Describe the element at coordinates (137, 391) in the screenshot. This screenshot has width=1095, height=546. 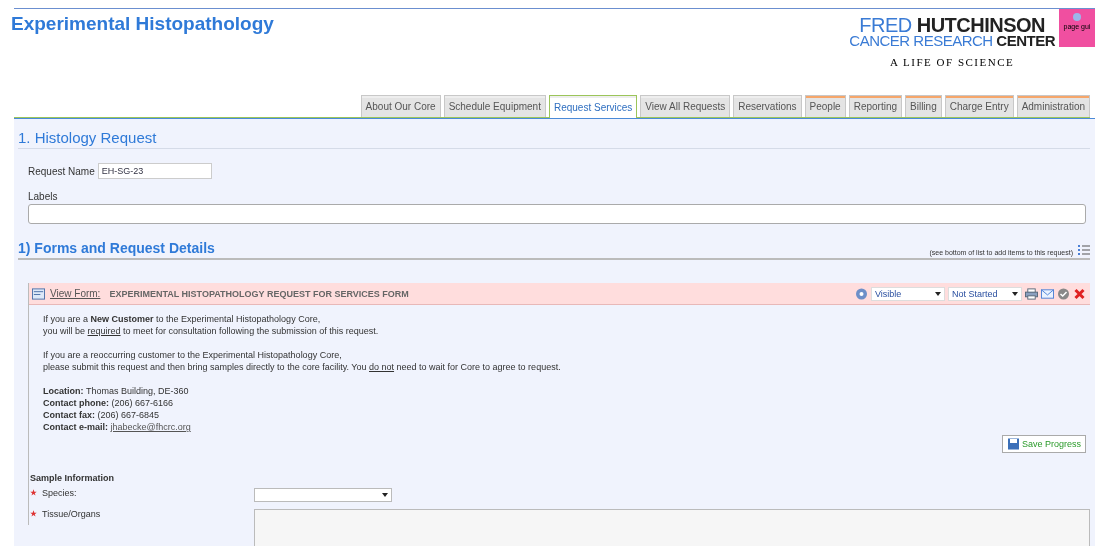
I see `contact-value: Thomas Building, DE-360` at that location.